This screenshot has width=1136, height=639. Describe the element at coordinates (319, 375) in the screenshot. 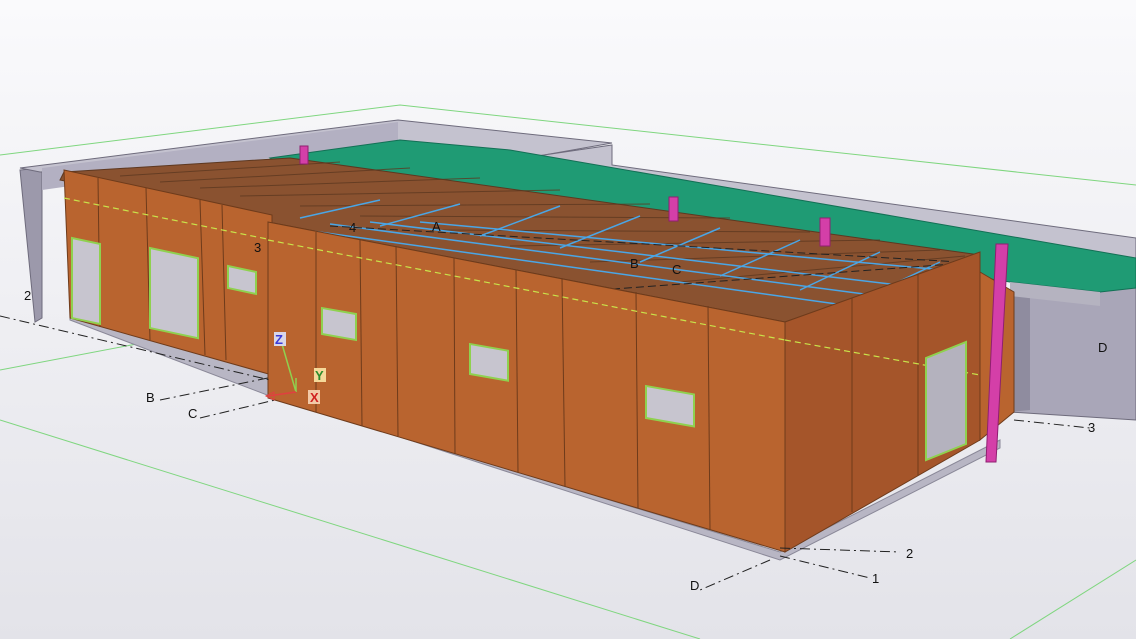

I see `axis-y-label: Y` at that location.